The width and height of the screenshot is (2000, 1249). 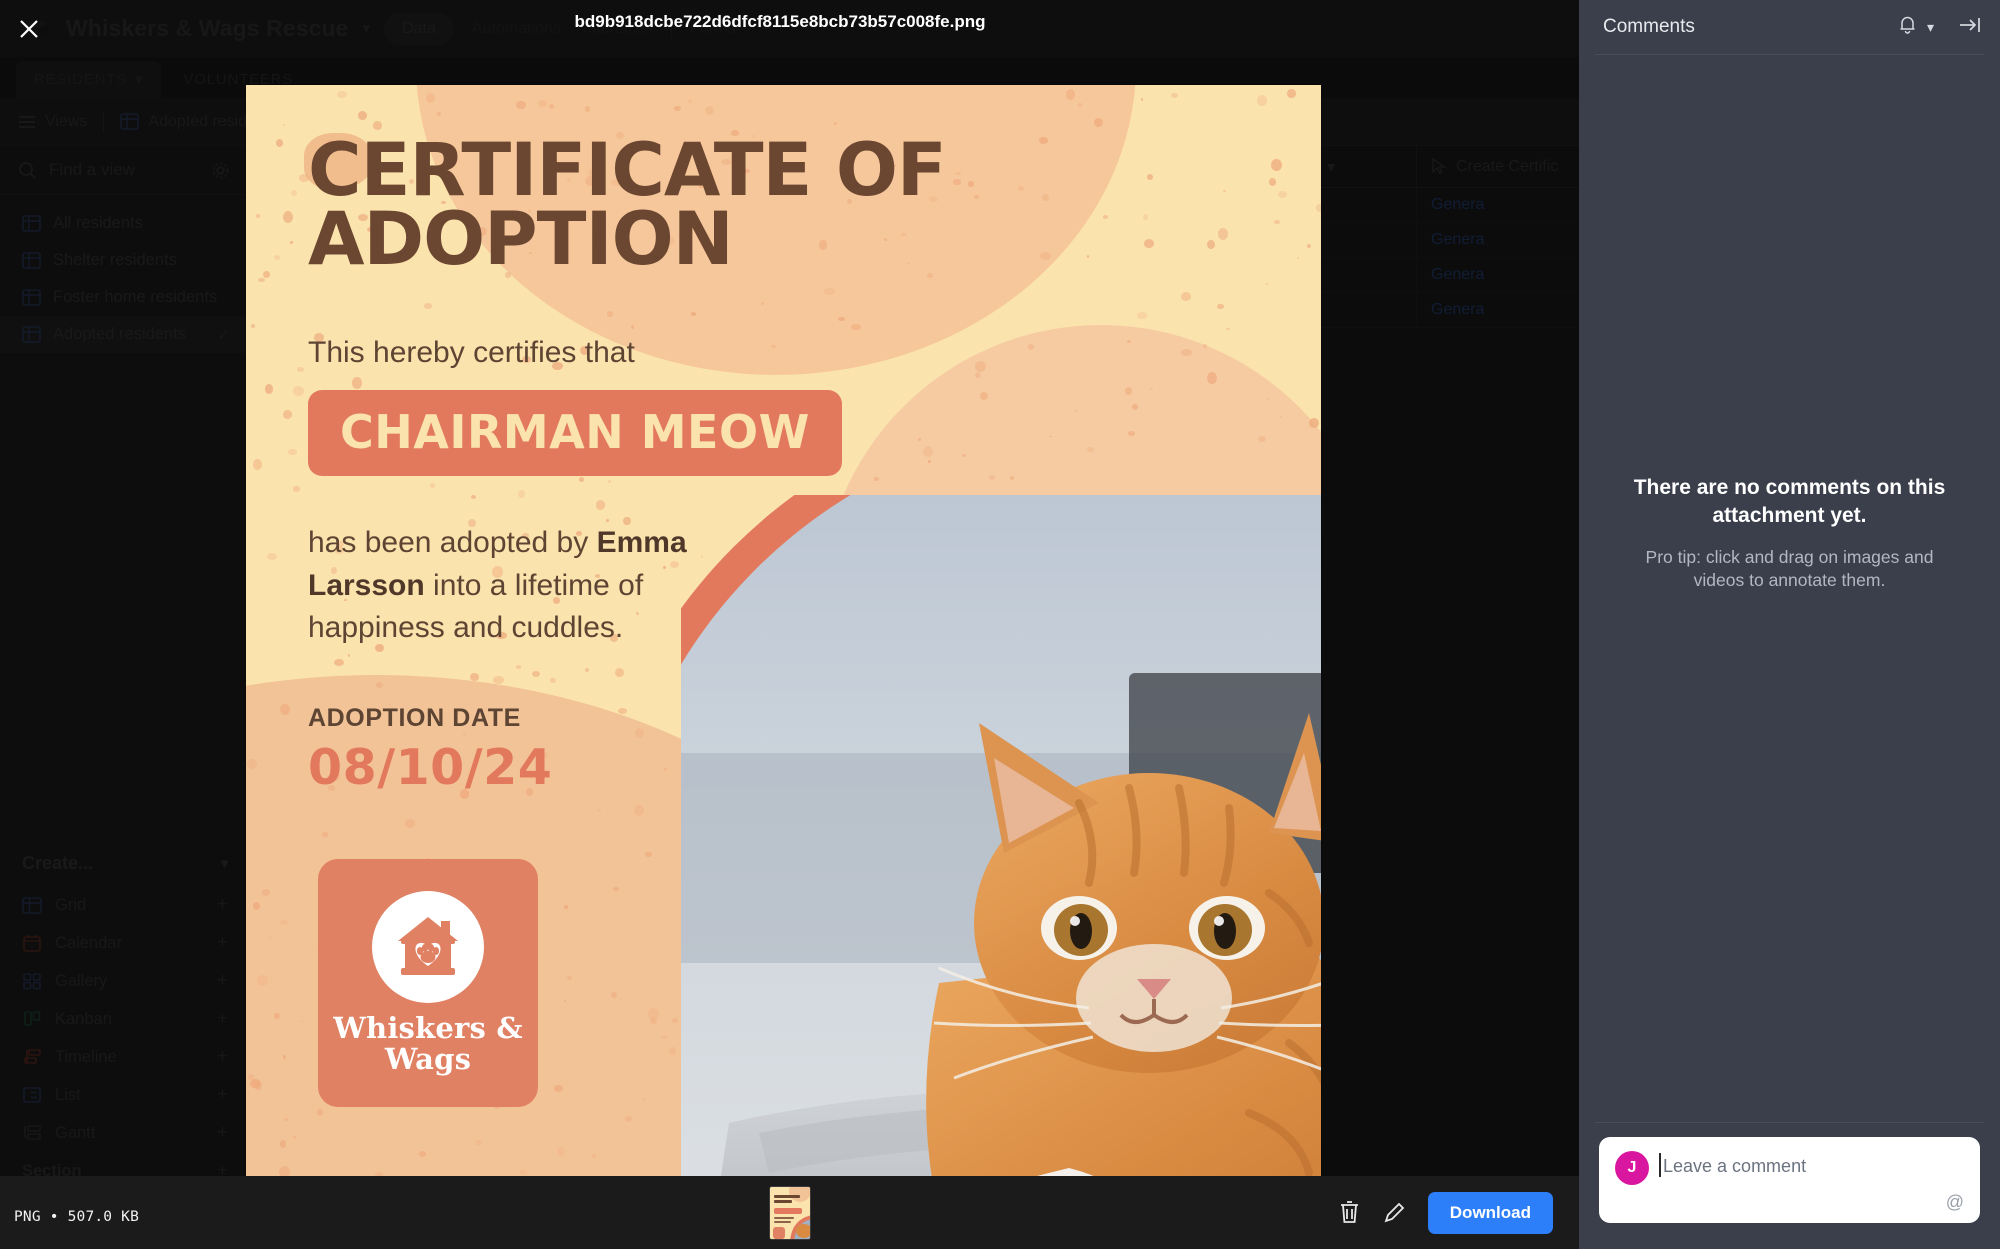 I want to click on adoption-date-label: ADOPTION DATE, so click(x=414, y=718).